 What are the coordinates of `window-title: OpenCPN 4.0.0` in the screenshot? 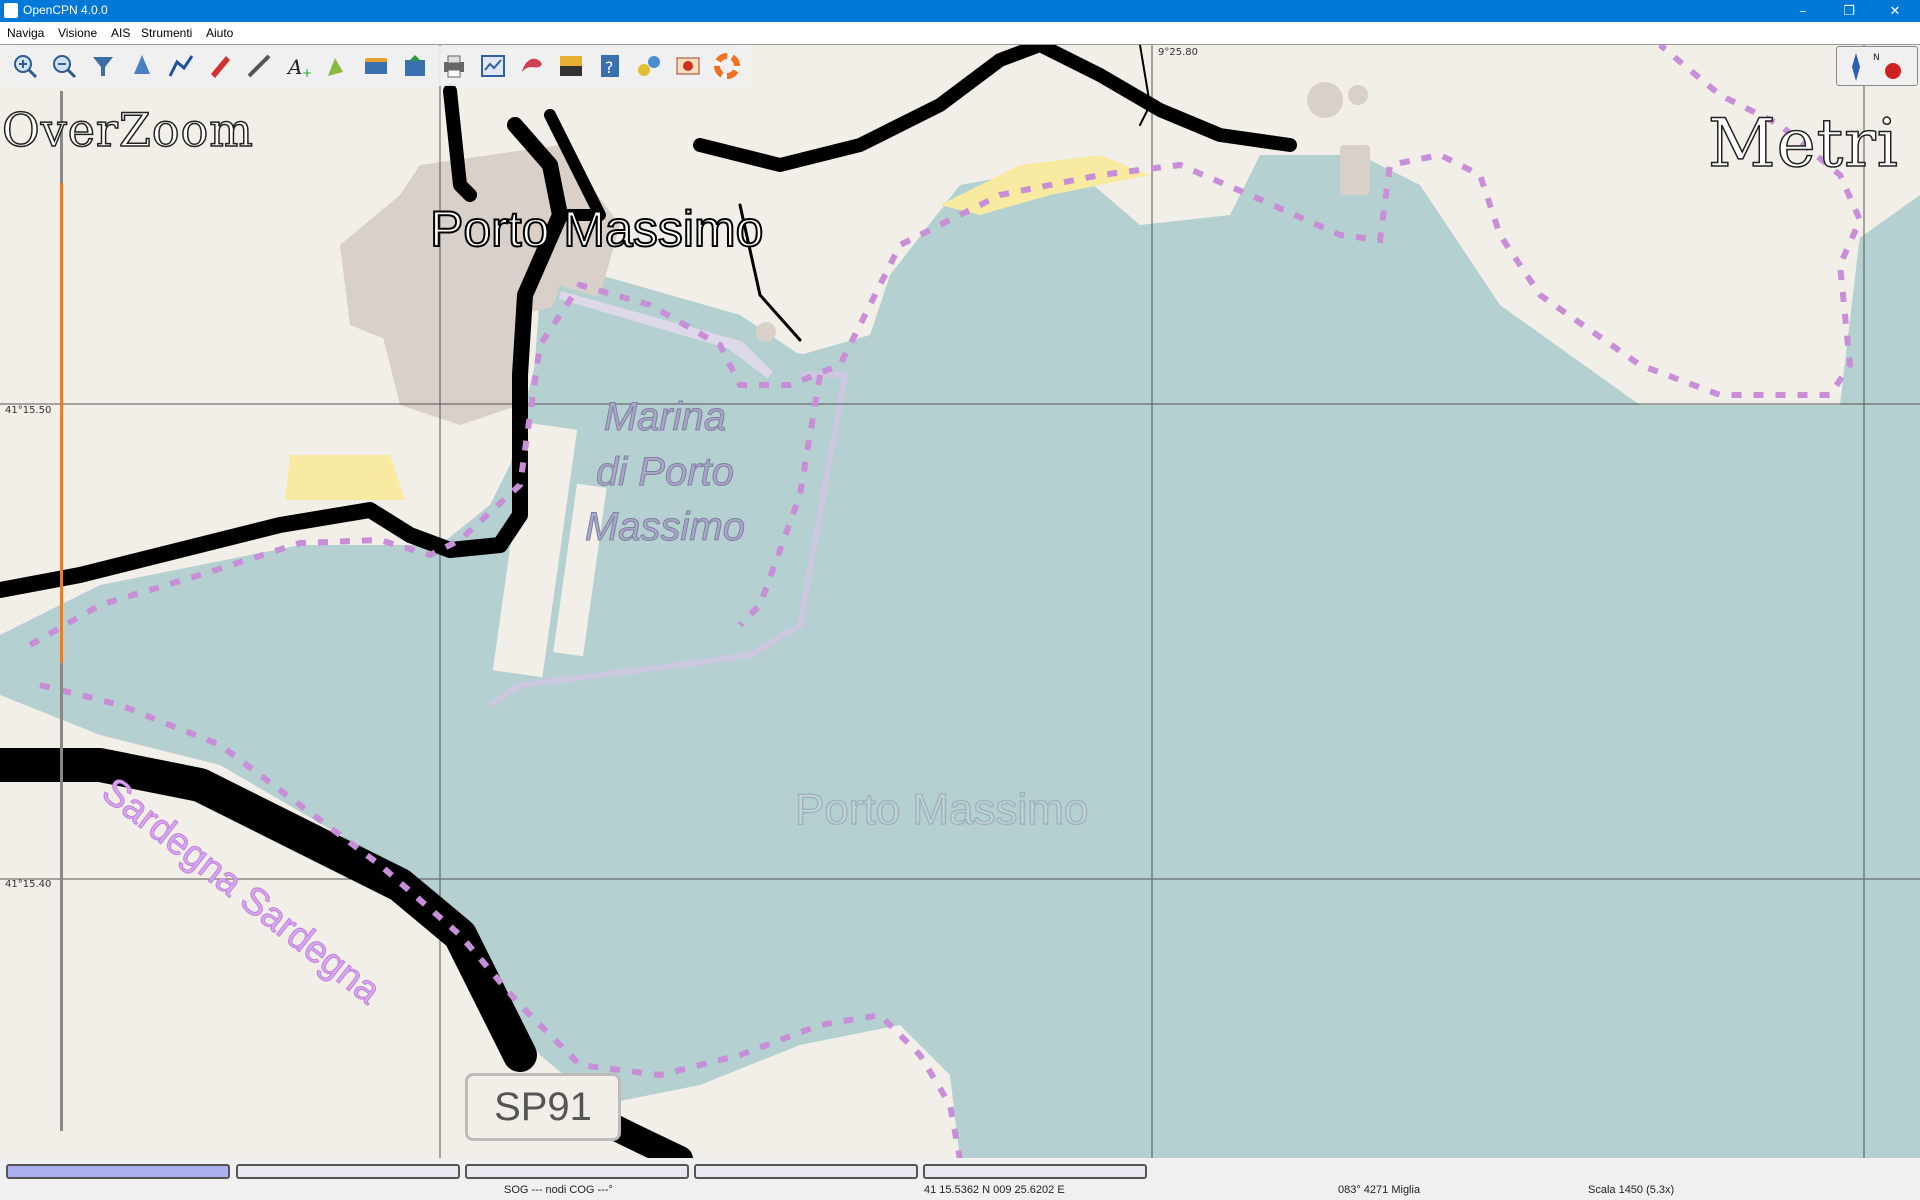 It's located at (65, 10).